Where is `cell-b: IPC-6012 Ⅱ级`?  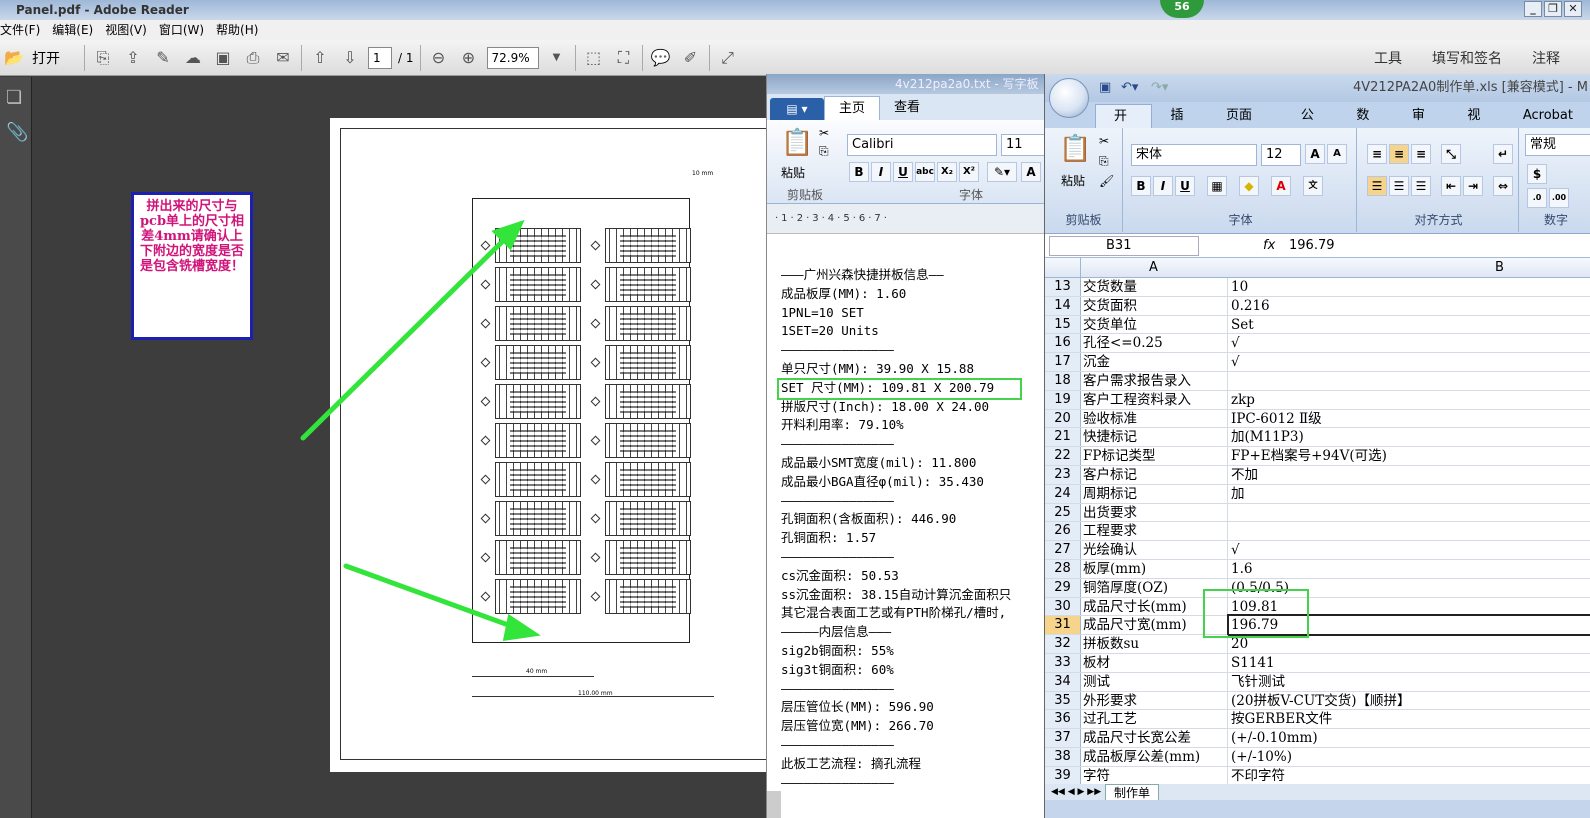
cell-b: IPC-6012 Ⅱ级 is located at coordinates (1409, 419).